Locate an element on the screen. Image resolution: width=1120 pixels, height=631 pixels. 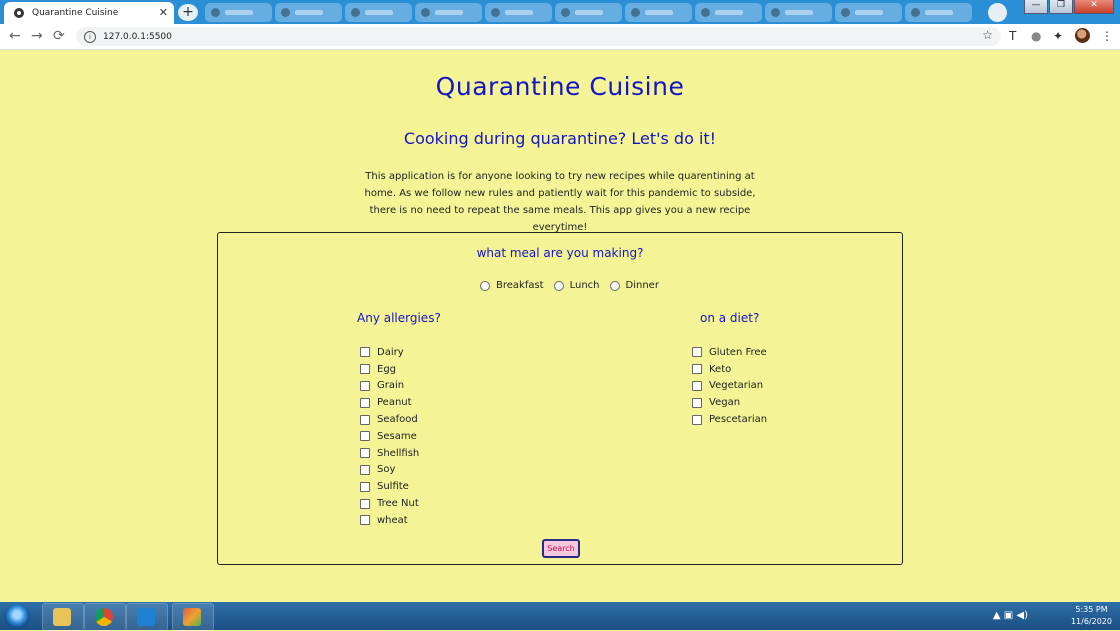
diet-item: Vegetarian is located at coordinates (729, 386).